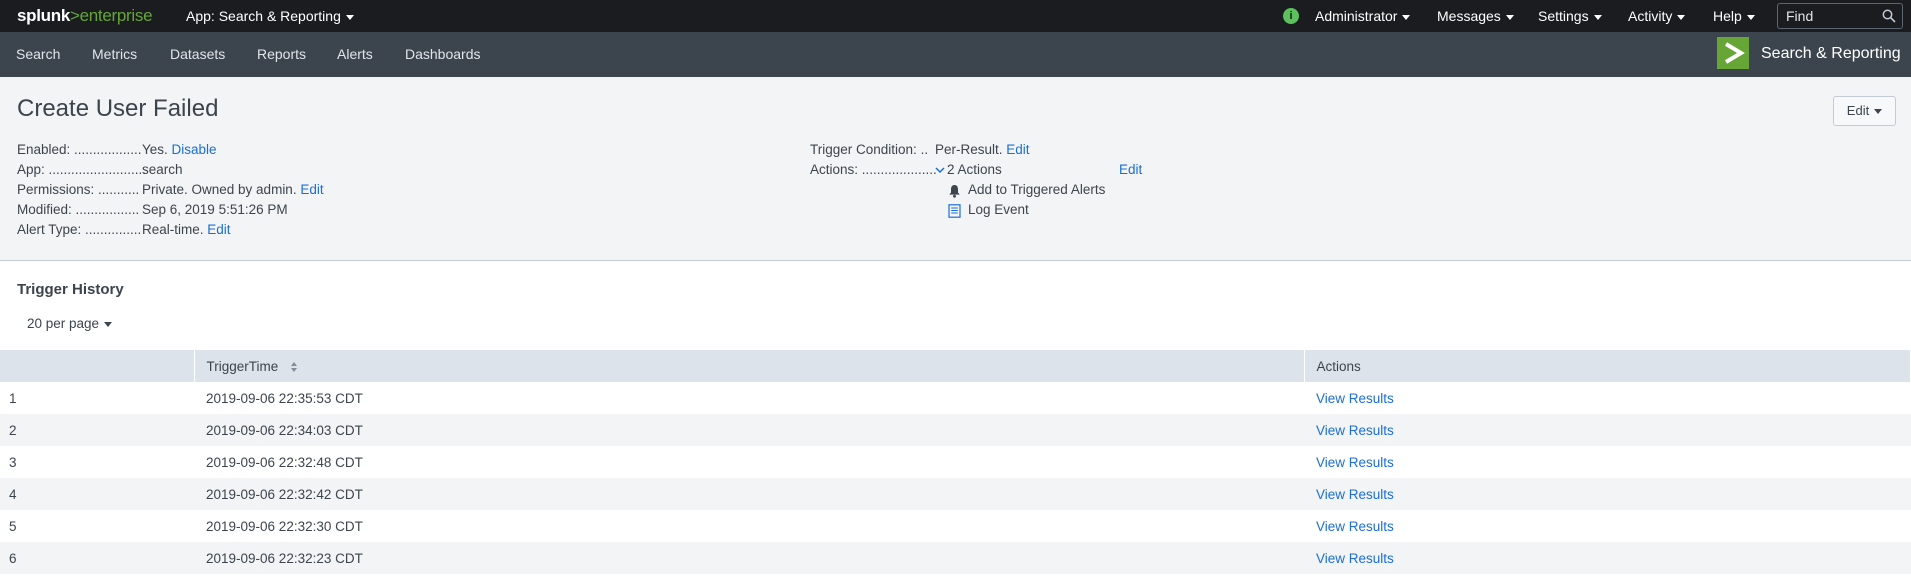 The width and height of the screenshot is (1911, 584). I want to click on enabled-label: Enabled:, so click(44, 149).